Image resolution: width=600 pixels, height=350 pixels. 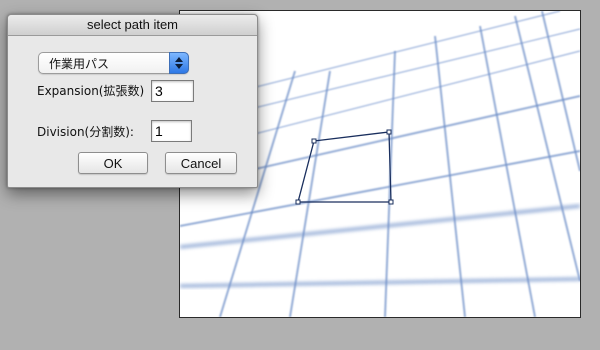 I want to click on ok-button: OK, so click(x=113, y=163).